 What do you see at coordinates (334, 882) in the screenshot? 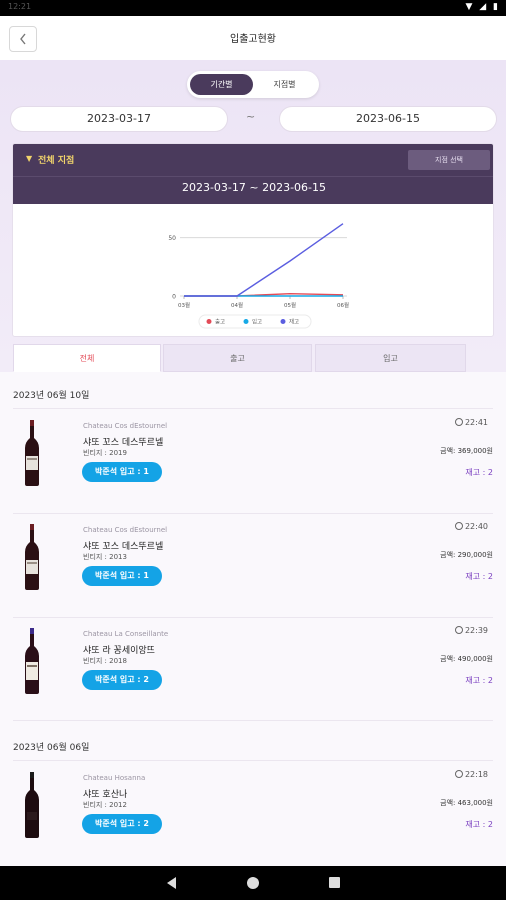
I see `nav-recents-icon` at bounding box center [334, 882].